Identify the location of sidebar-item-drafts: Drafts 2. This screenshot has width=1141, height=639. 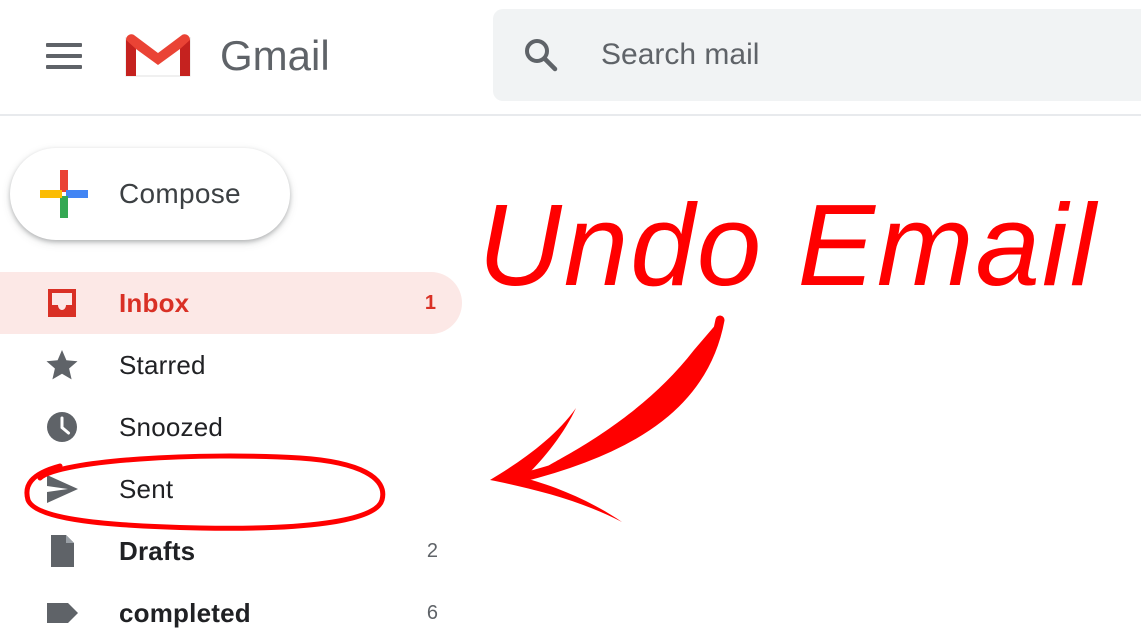
(231, 551).